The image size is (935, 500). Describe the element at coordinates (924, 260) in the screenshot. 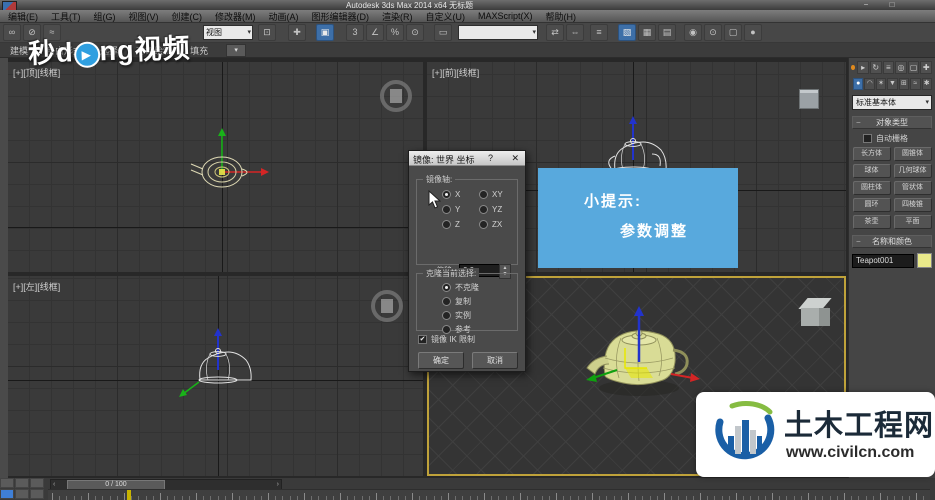

I see `object-color-swatch` at that location.